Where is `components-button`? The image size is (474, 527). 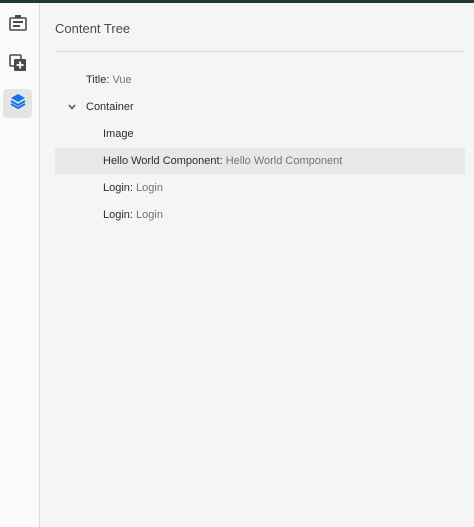 components-button is located at coordinates (17, 25).